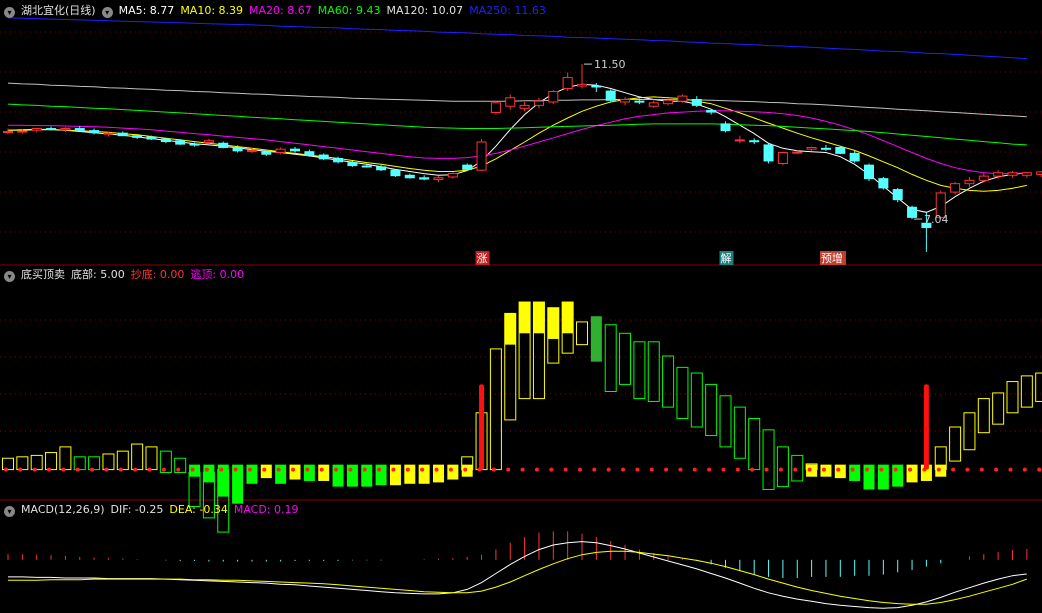  Describe the element at coordinates (482, 258) in the screenshot. I see `tag-zhang: 涨` at that location.